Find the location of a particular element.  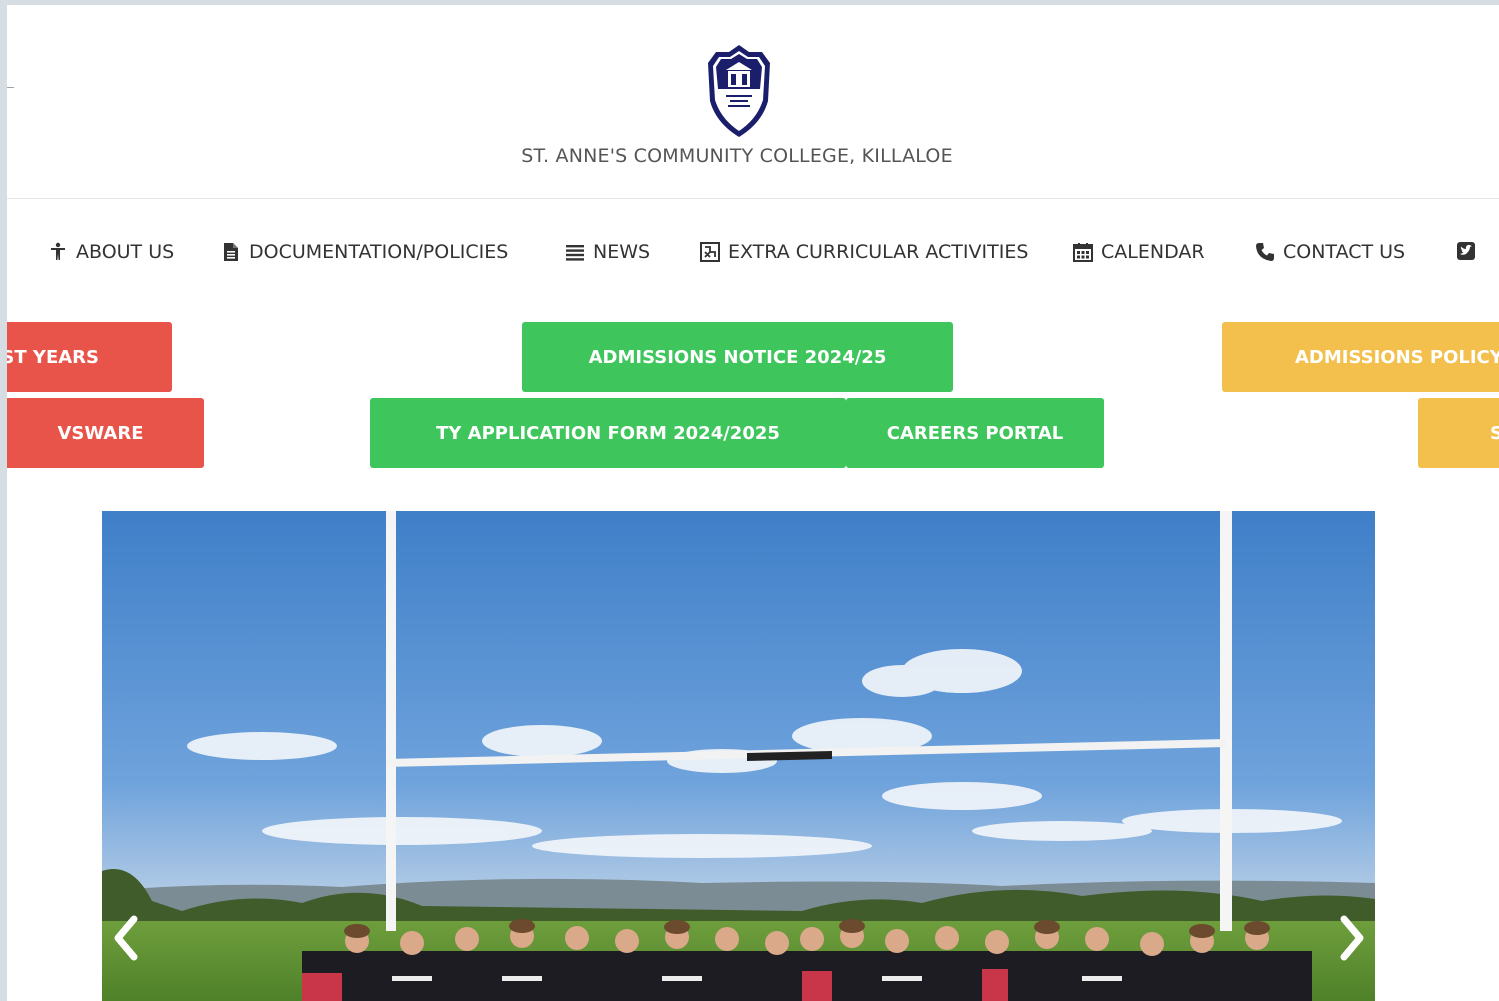

button-label: TY APPLICATION FORM 2024/2025 is located at coordinates (608, 433).